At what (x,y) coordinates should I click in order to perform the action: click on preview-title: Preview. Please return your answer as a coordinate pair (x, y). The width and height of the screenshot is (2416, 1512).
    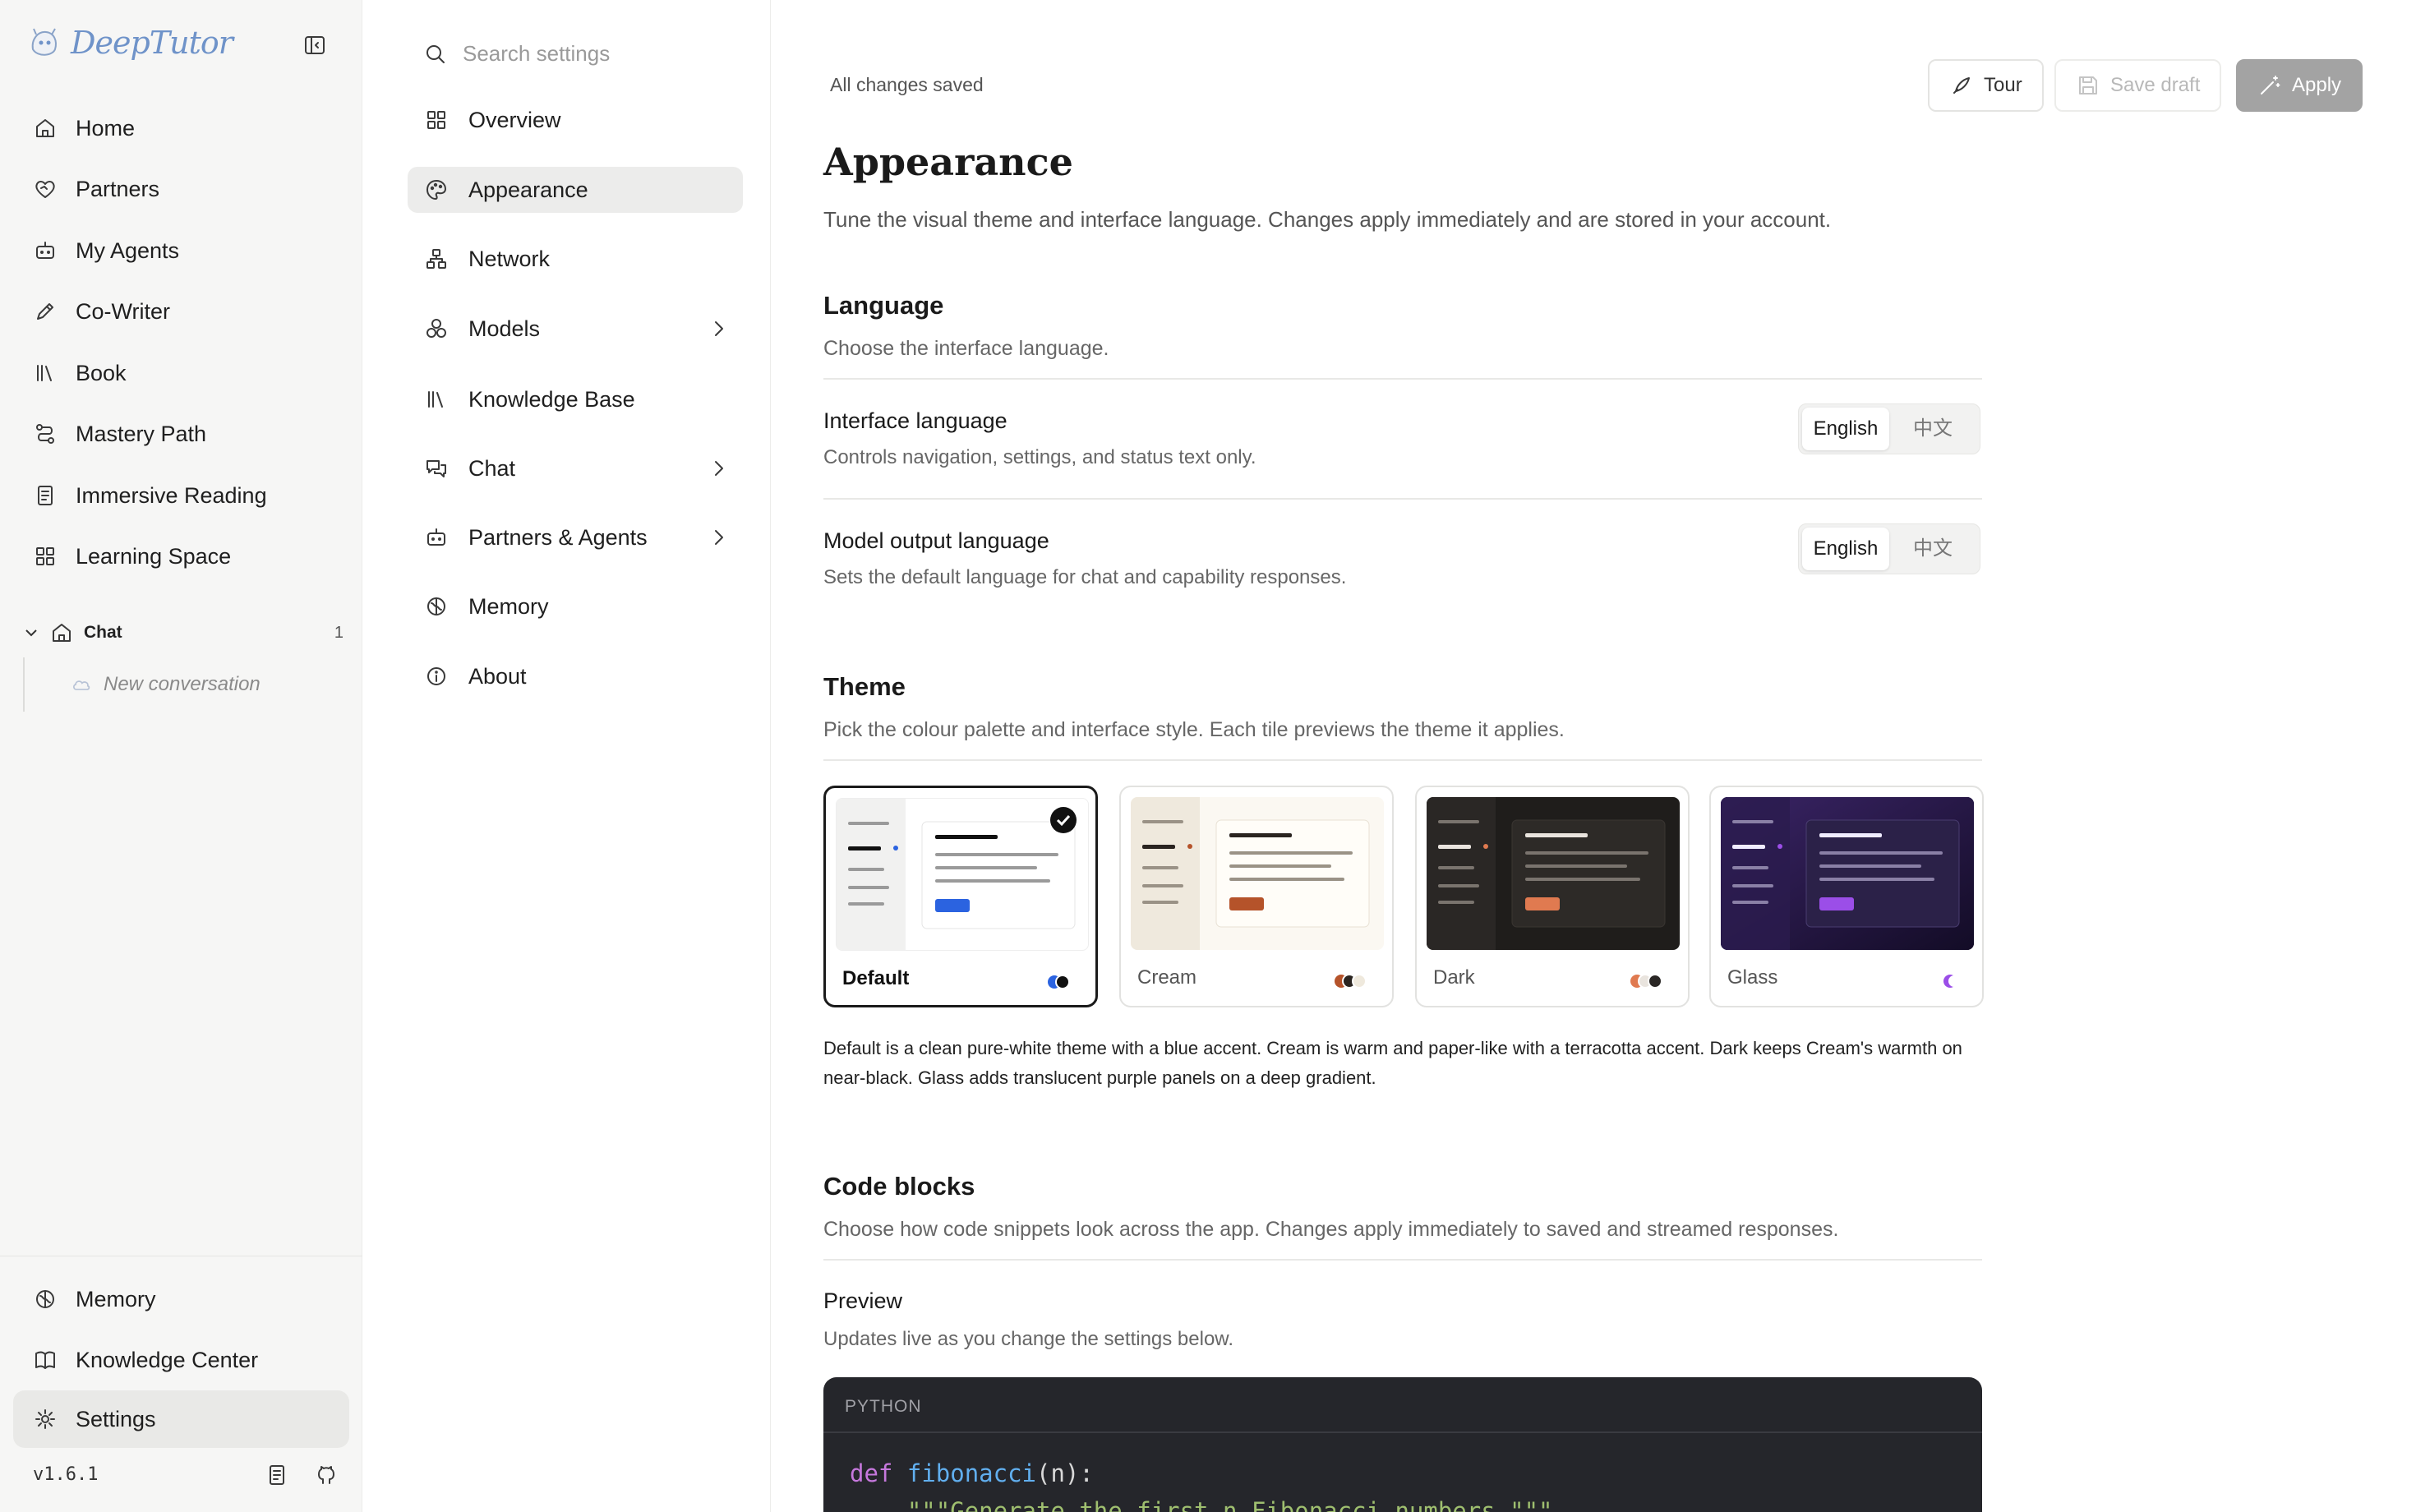
    Looking at the image, I should click on (863, 1301).